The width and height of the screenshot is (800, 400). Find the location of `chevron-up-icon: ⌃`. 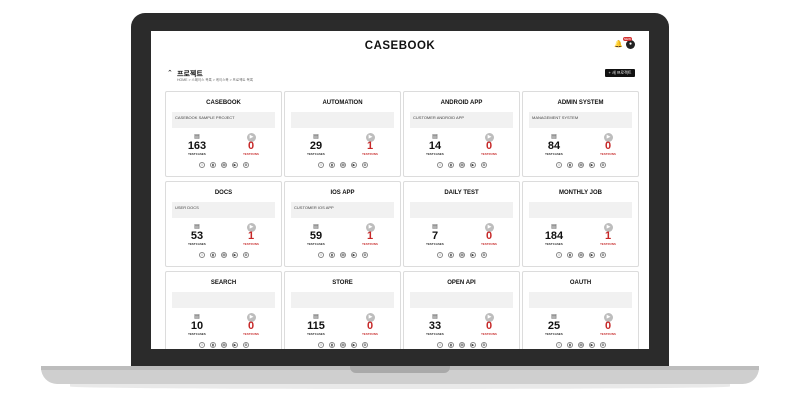

chevron-up-icon: ⌃ is located at coordinates (170, 73).